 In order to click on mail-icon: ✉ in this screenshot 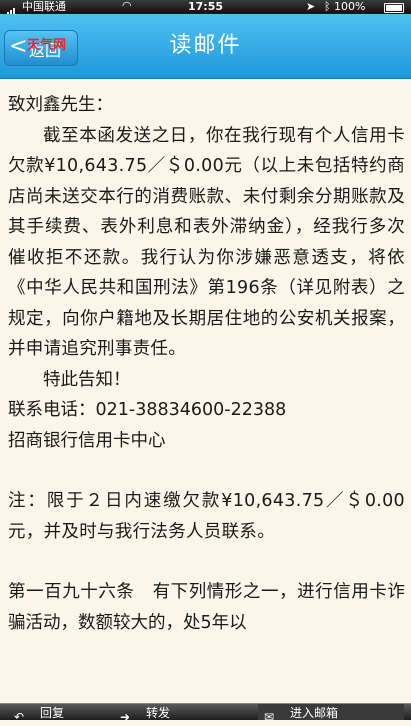, I will do `click(269, 716)`.